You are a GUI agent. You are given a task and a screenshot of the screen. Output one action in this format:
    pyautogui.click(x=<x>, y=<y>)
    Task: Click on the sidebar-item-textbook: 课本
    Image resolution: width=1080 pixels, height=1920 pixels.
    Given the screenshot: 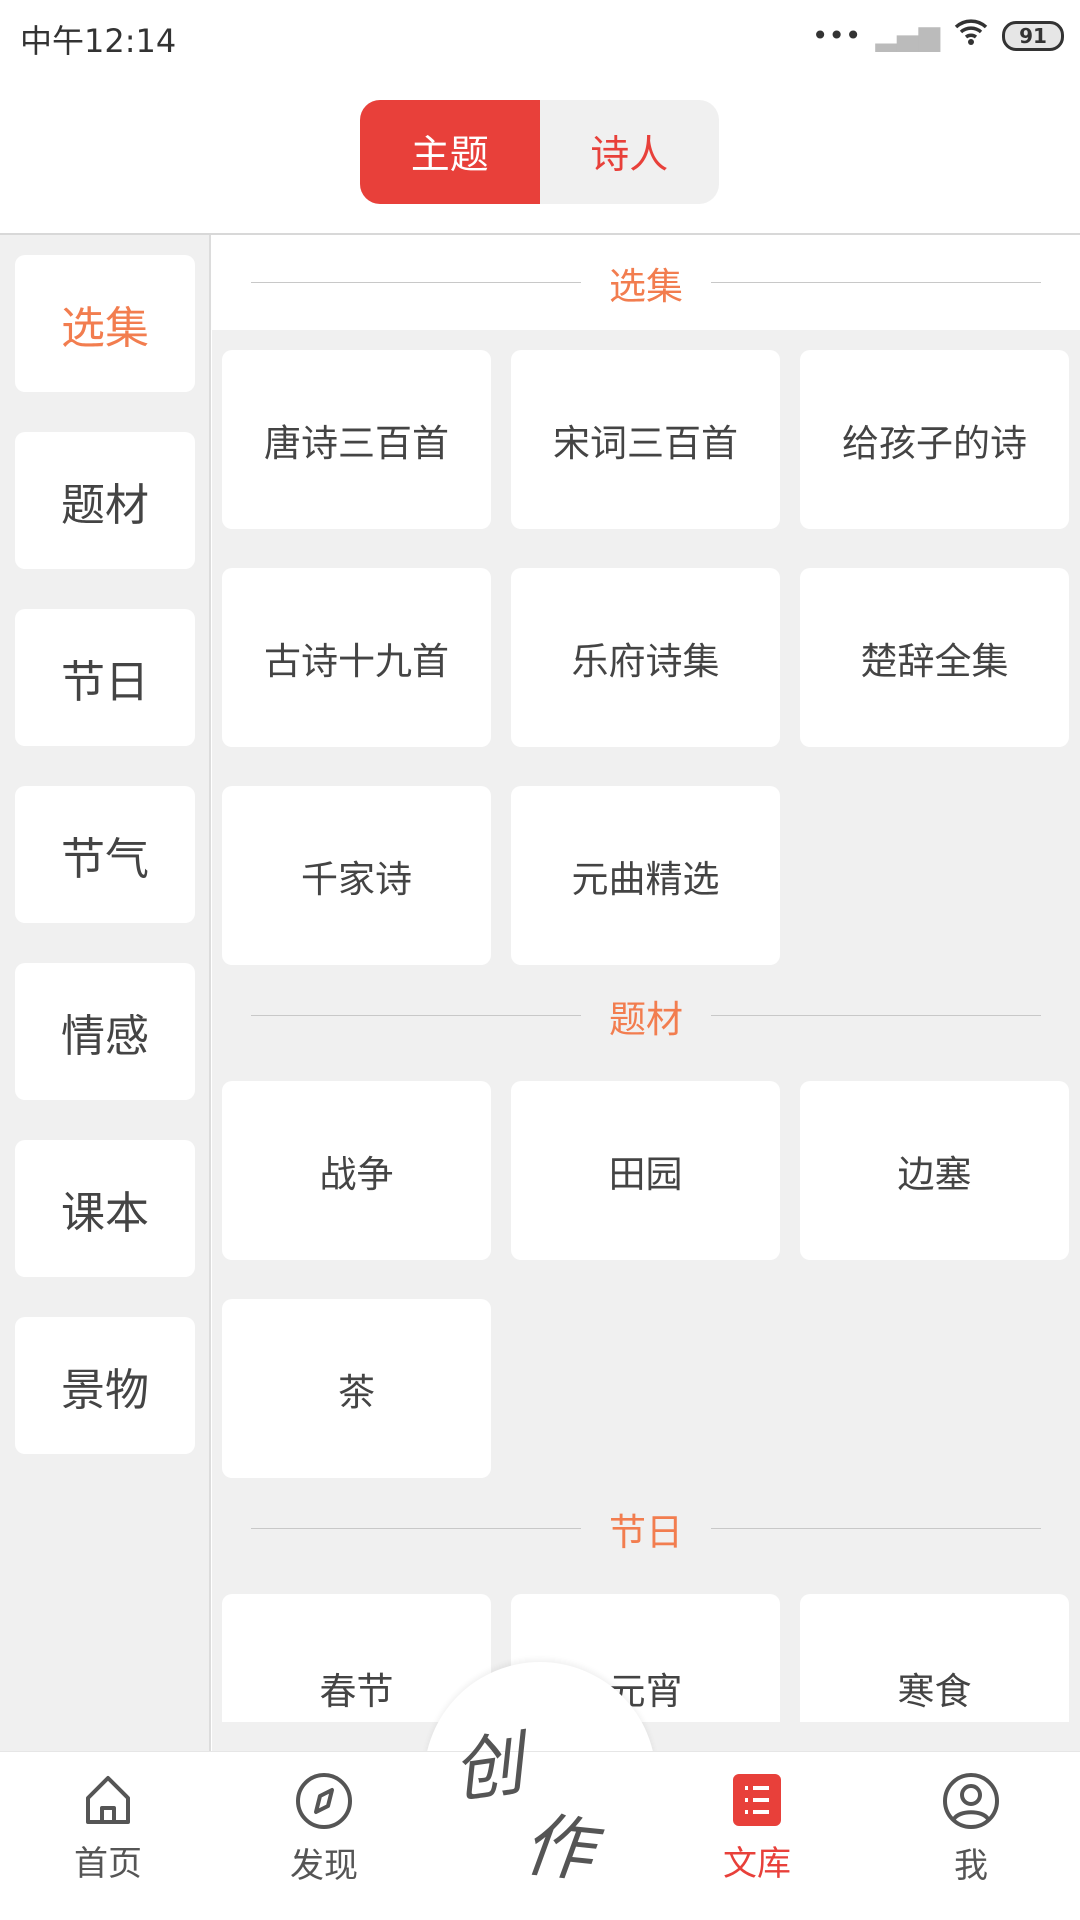 What is the action you would take?
    pyautogui.click(x=105, y=1208)
    